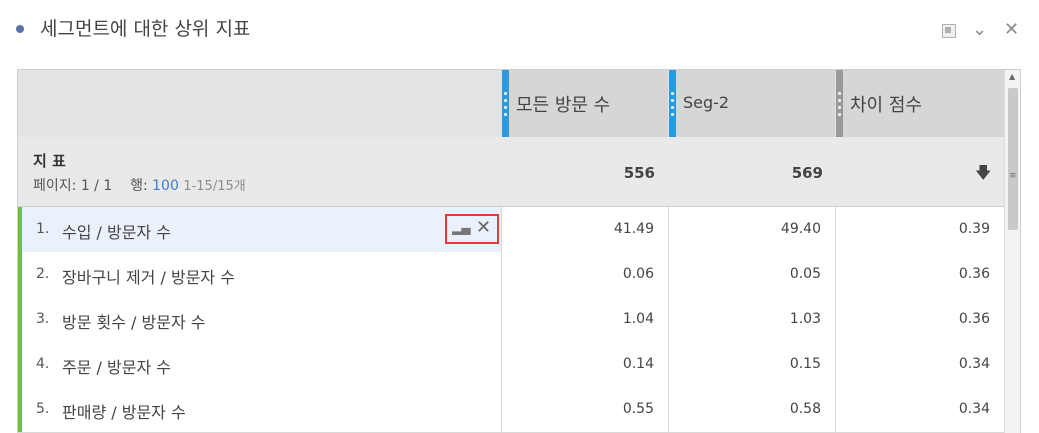  I want to click on column-header-difference-score: 차이 점수, so click(920, 103).